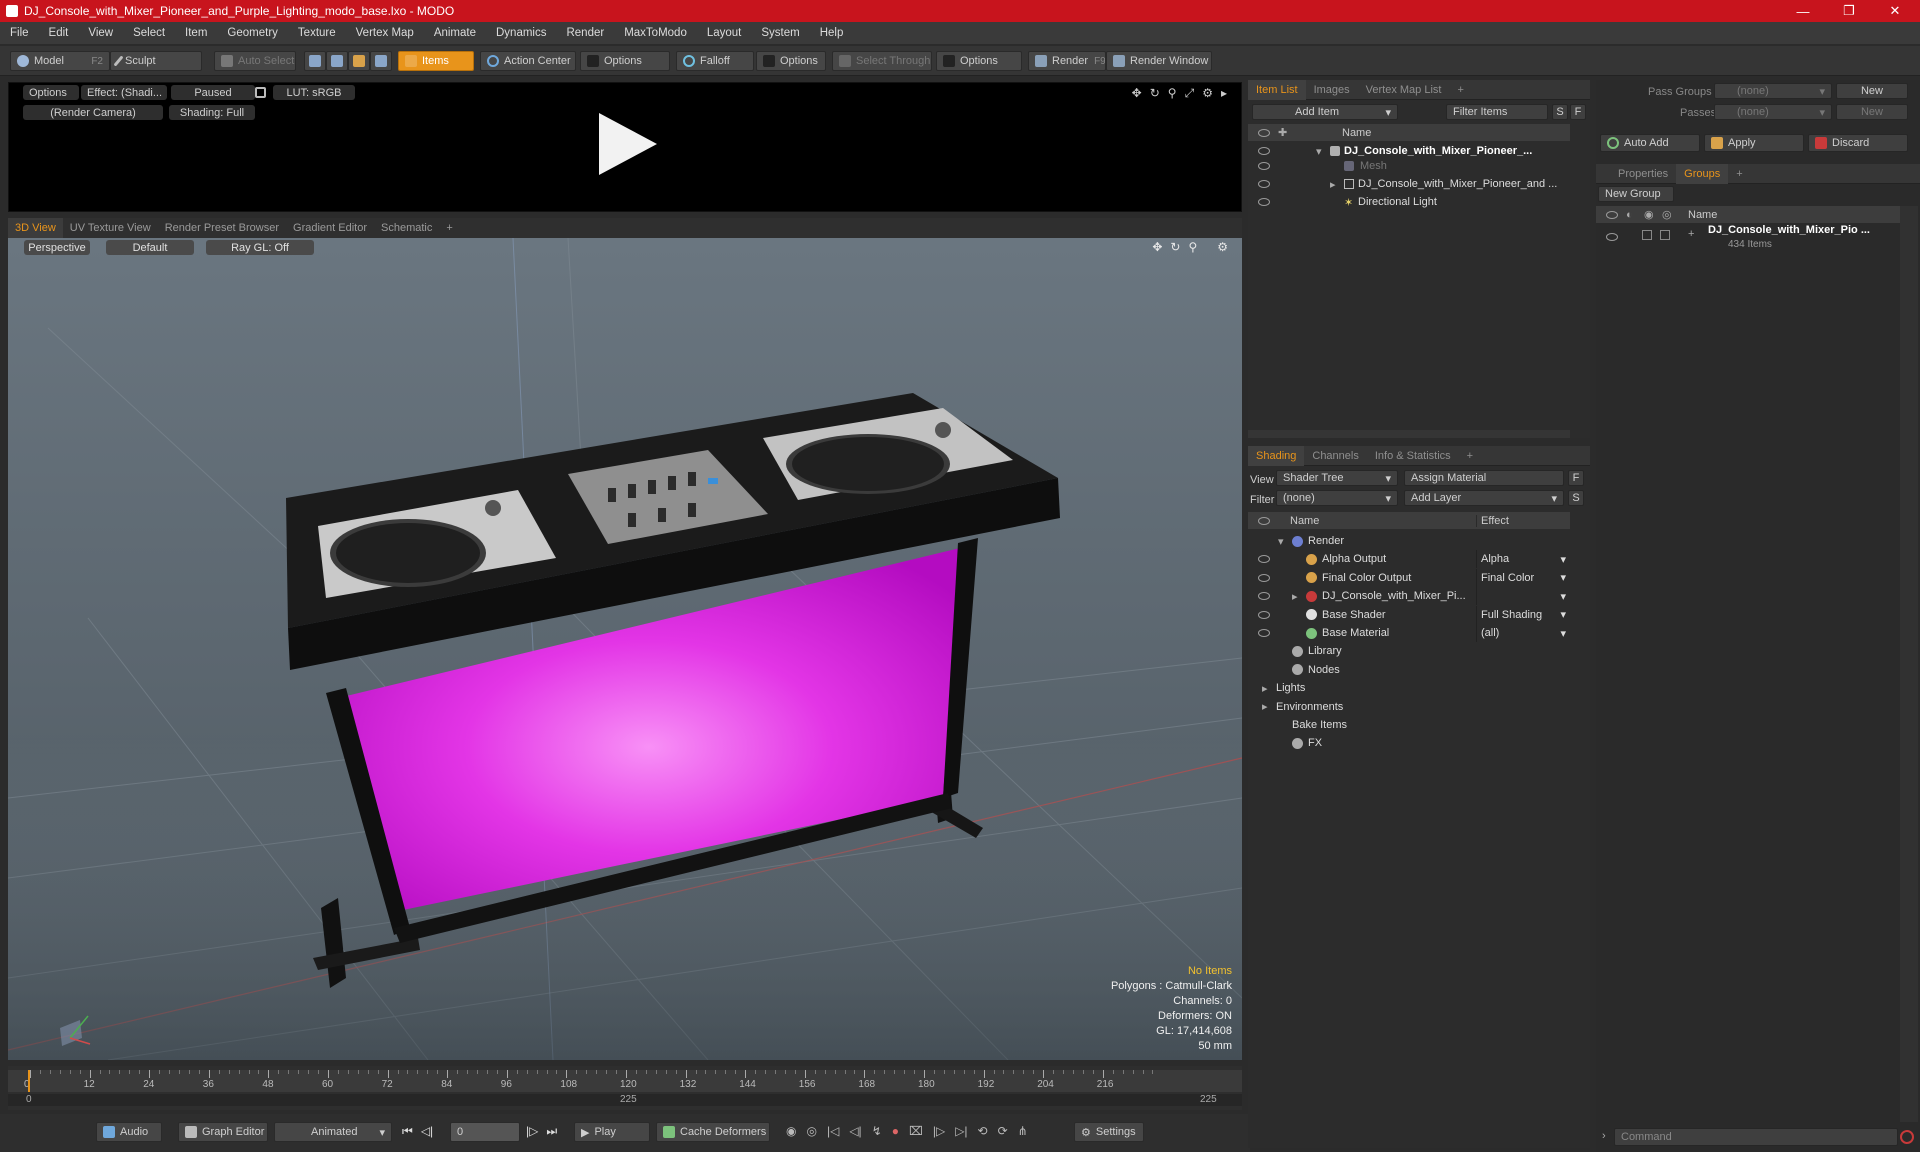  What do you see at coordinates (1023, 1131) in the screenshot?
I see `snap-icon: ⋔` at bounding box center [1023, 1131].